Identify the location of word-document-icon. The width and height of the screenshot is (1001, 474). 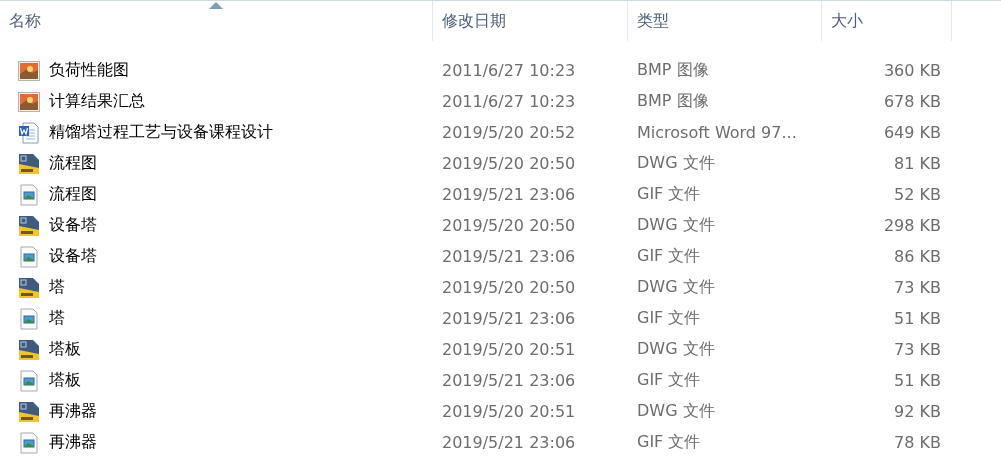
(29, 132).